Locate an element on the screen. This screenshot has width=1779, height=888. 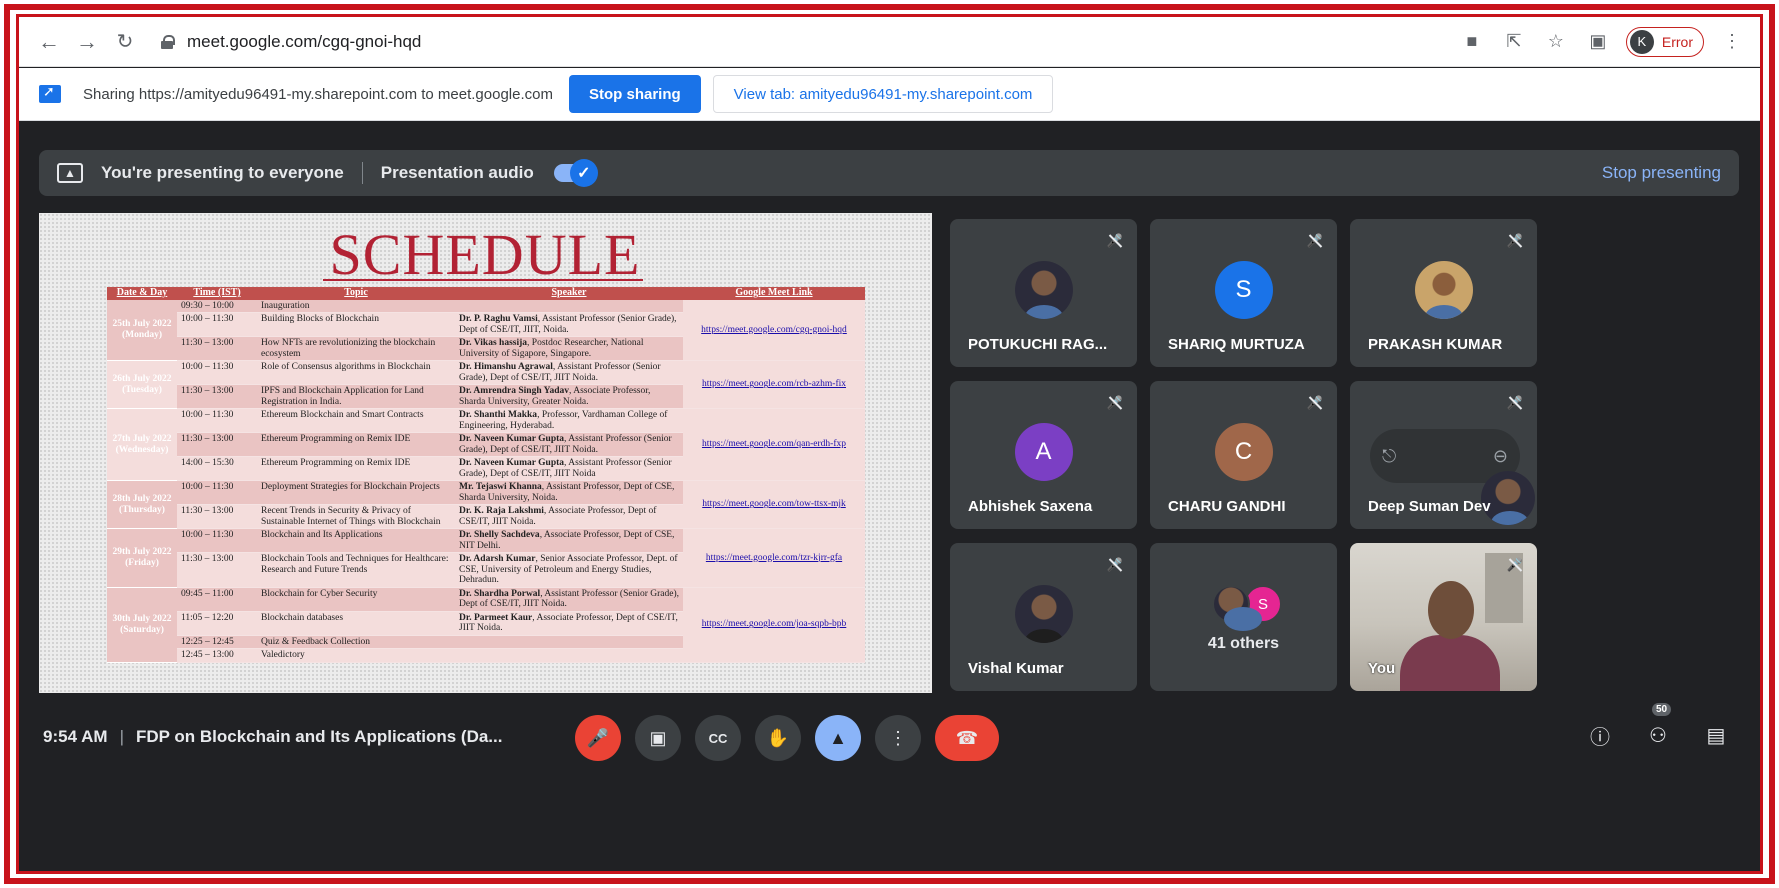
topic-cell: Ethereum Programming on Remix IDE is located at coordinates (356, 444).